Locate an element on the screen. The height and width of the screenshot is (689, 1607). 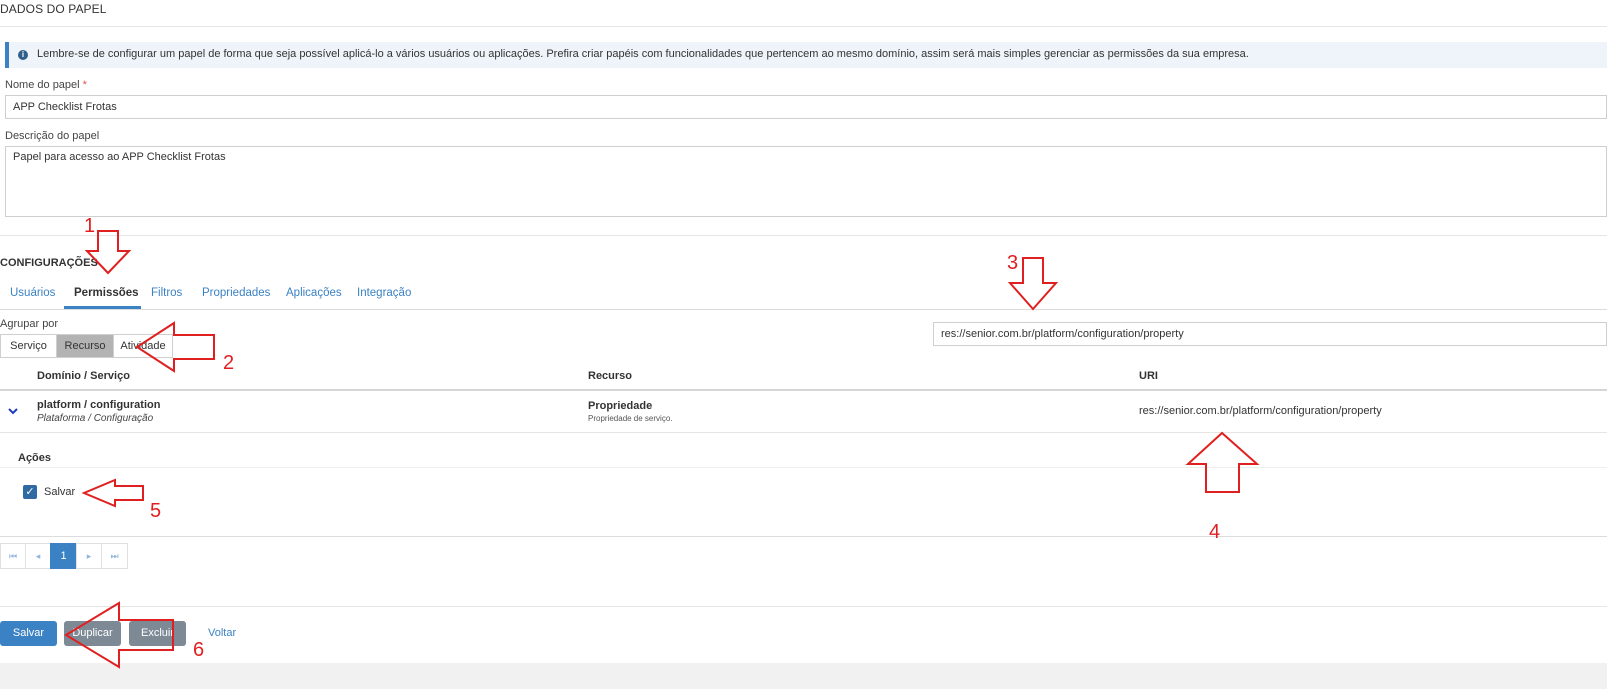
row-domain: platform / configuration is located at coordinates (99, 405).